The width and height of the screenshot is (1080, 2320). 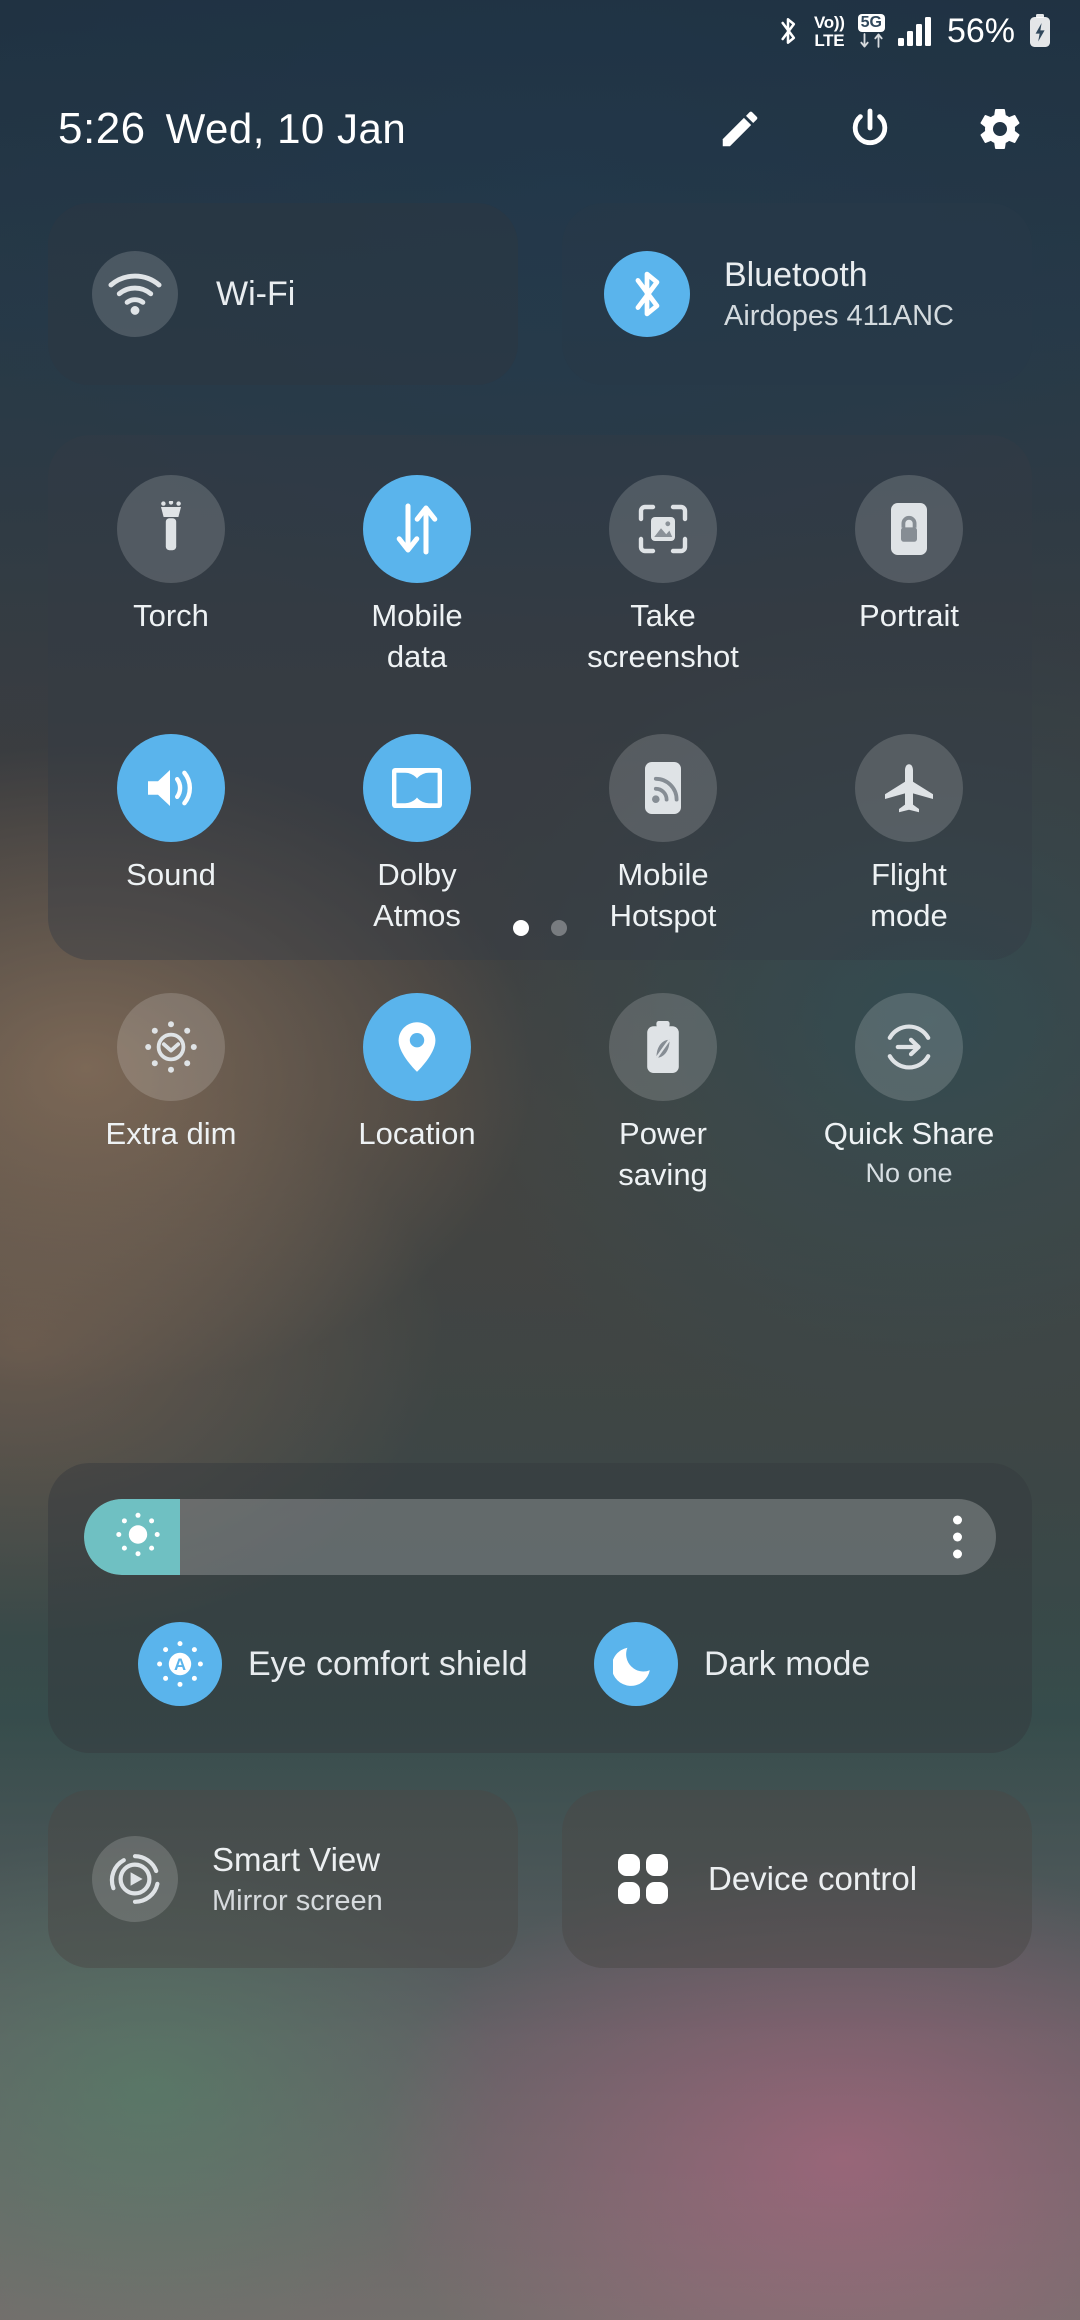 I want to click on toggle-mobile-data: Mobile data, so click(x=417, y=573).